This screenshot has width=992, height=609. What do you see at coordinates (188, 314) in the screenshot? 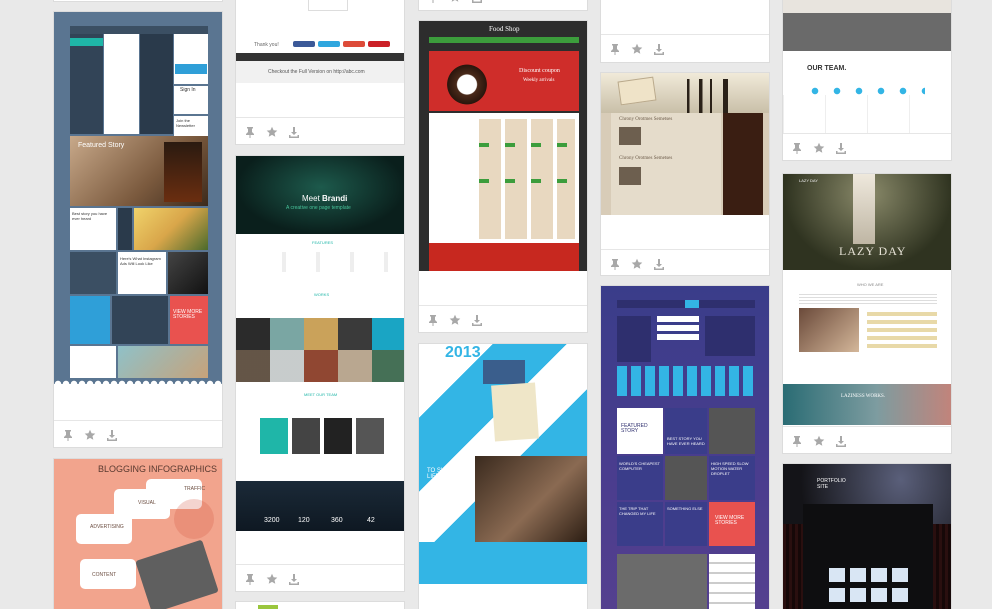
I see `view-more-stories-label: VIEW MORE STORIES` at bounding box center [188, 314].